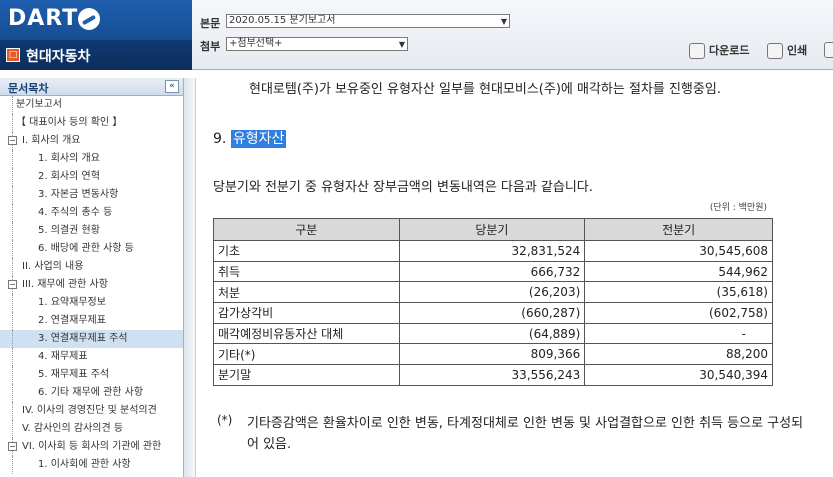 This screenshot has height=477, width=833. Describe the element at coordinates (678, 354) in the screenshot. I see `value-cell: 88,200` at that location.